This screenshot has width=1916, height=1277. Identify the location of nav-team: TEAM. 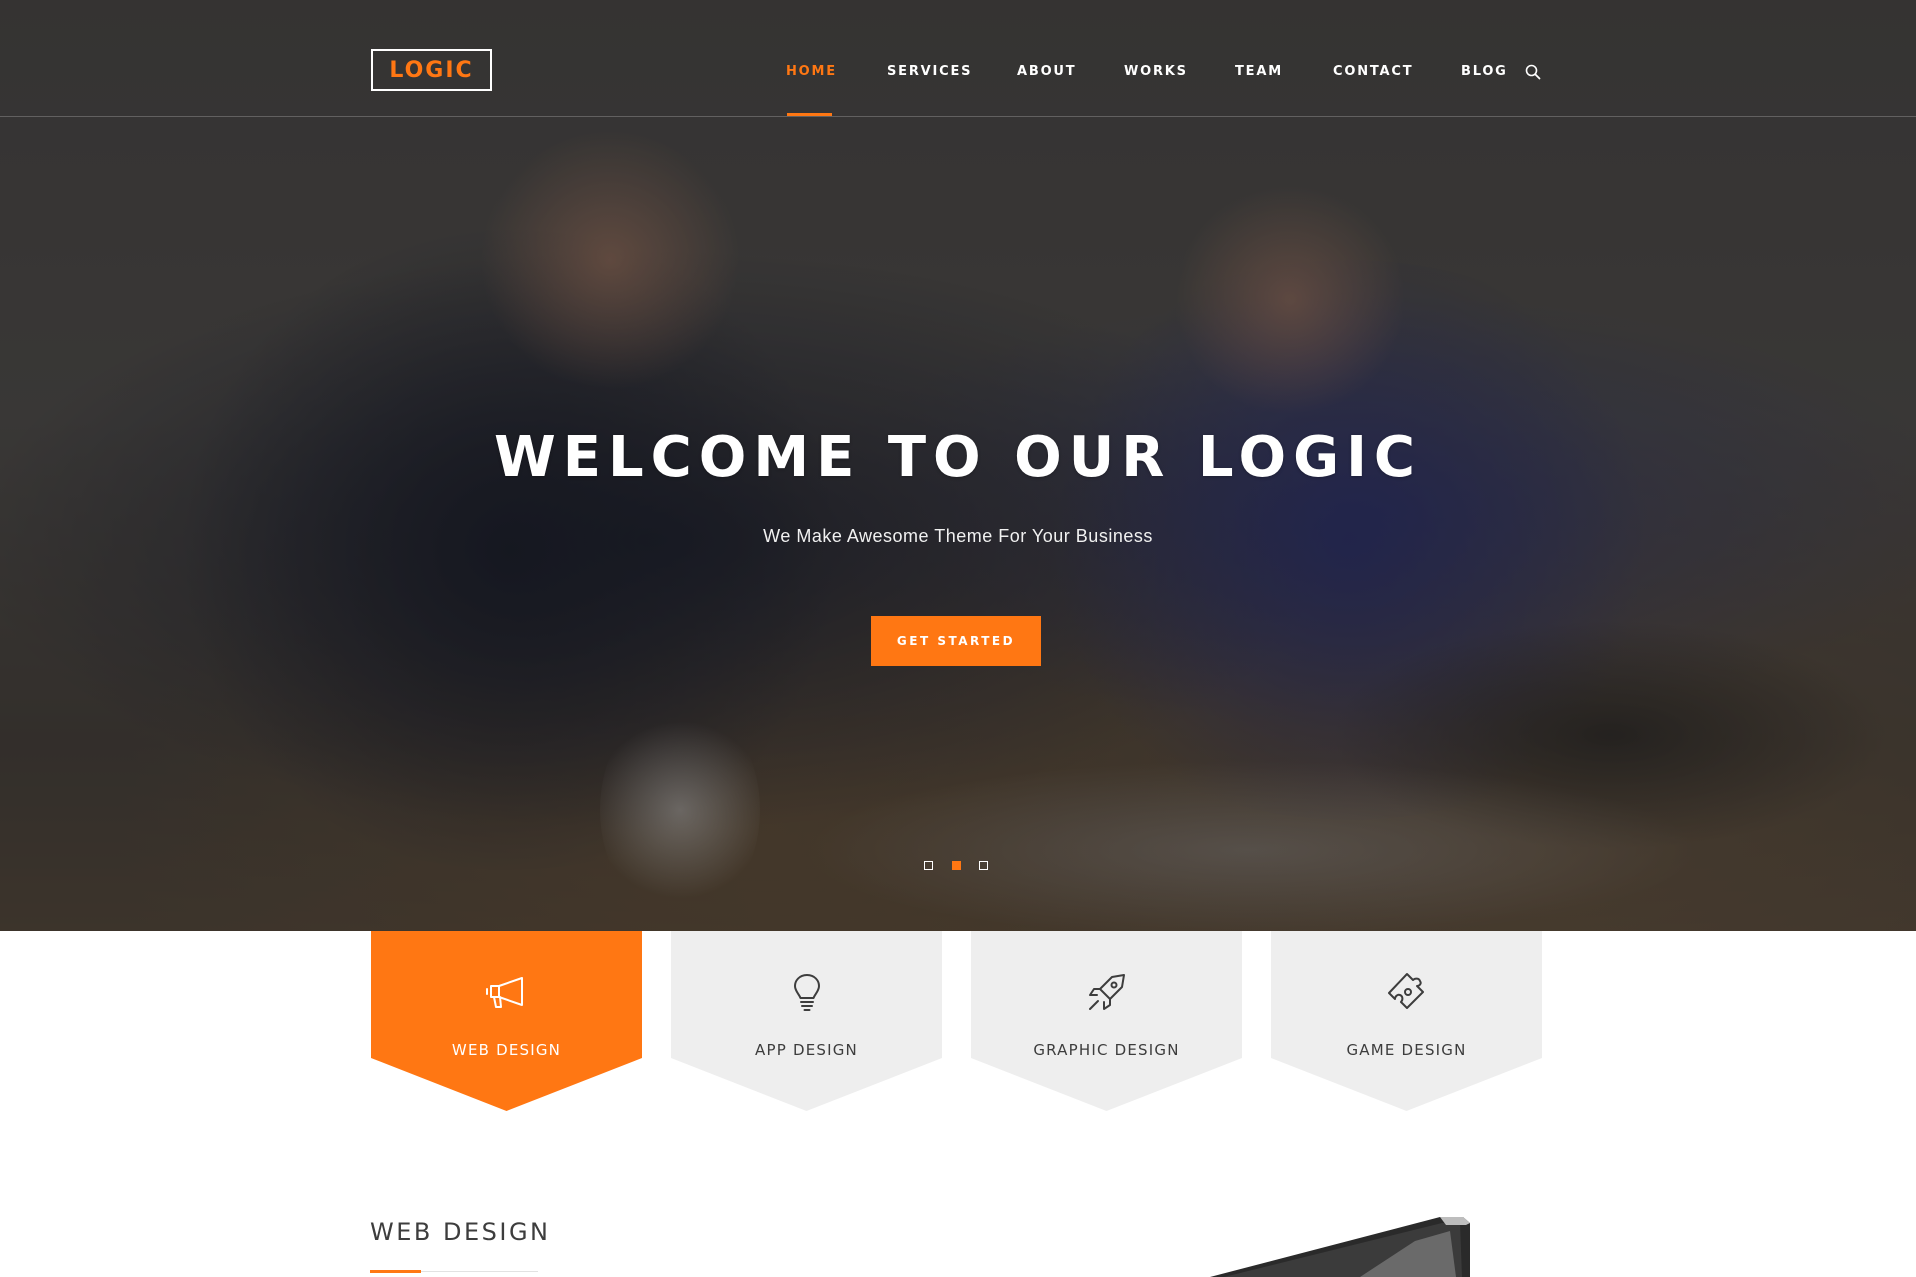
(1259, 72).